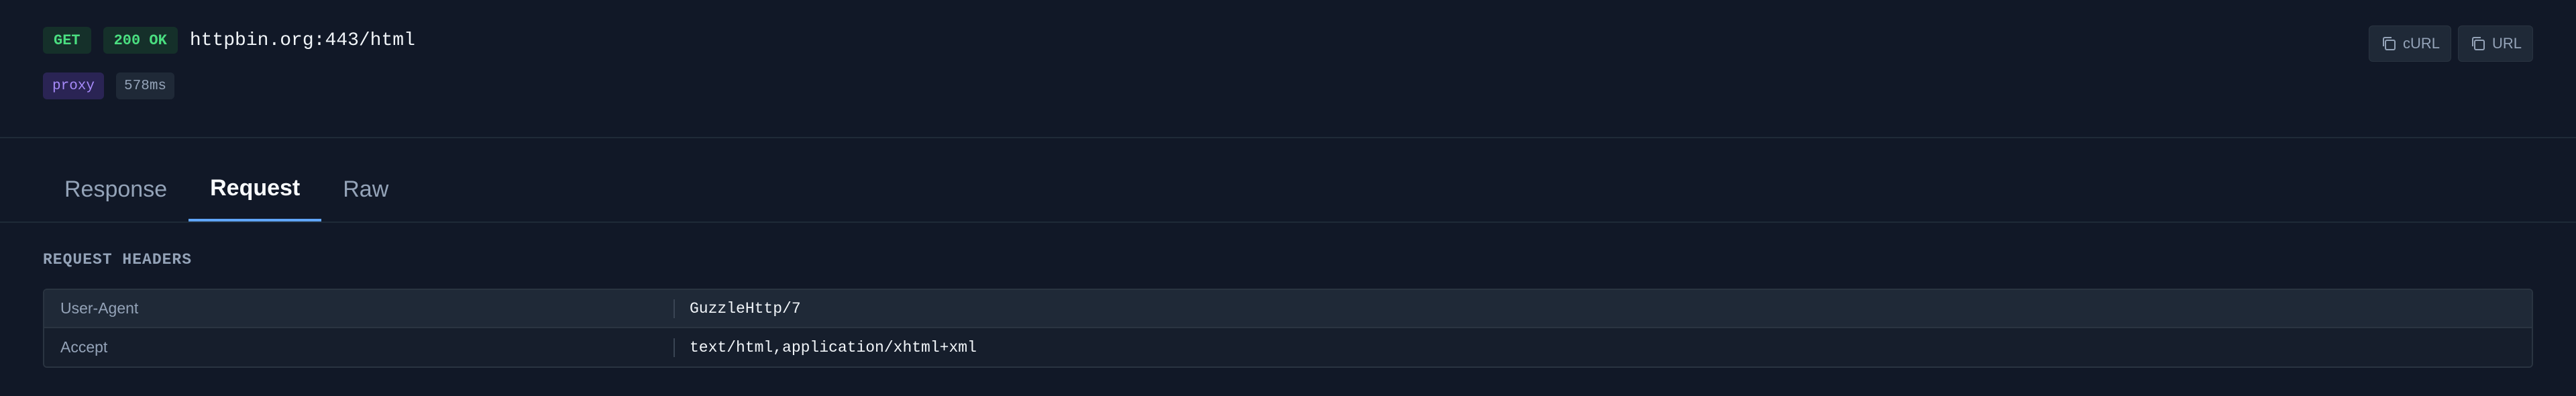  Describe the element at coordinates (359, 308) in the screenshot. I see `header-key: User-Agent` at that location.